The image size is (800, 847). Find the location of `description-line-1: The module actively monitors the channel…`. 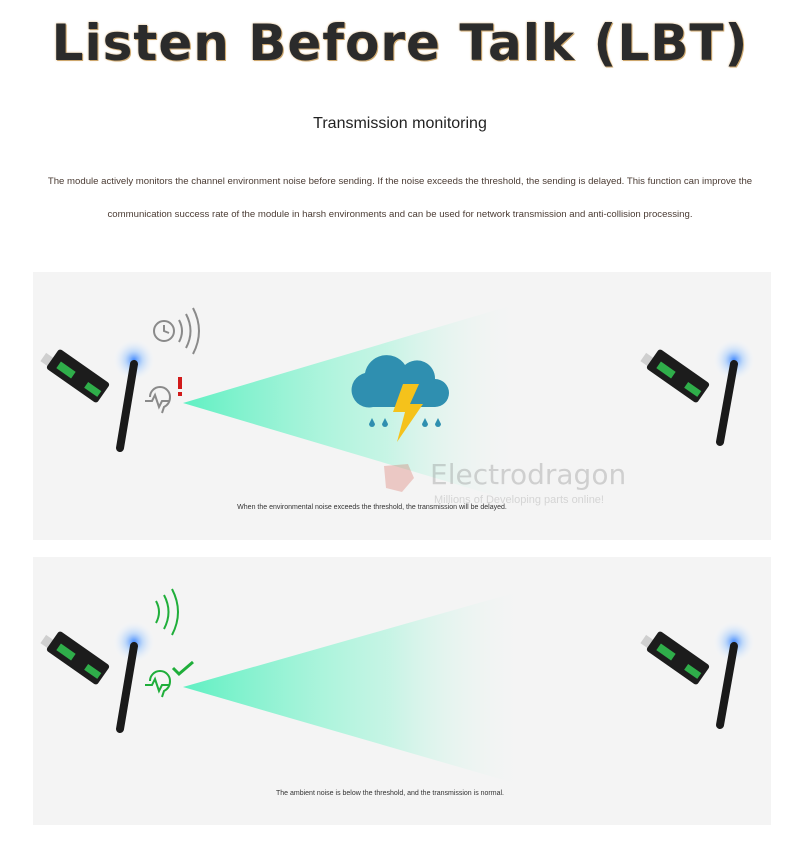

description-line-1: The module actively monitors the channel… is located at coordinates (400, 181).